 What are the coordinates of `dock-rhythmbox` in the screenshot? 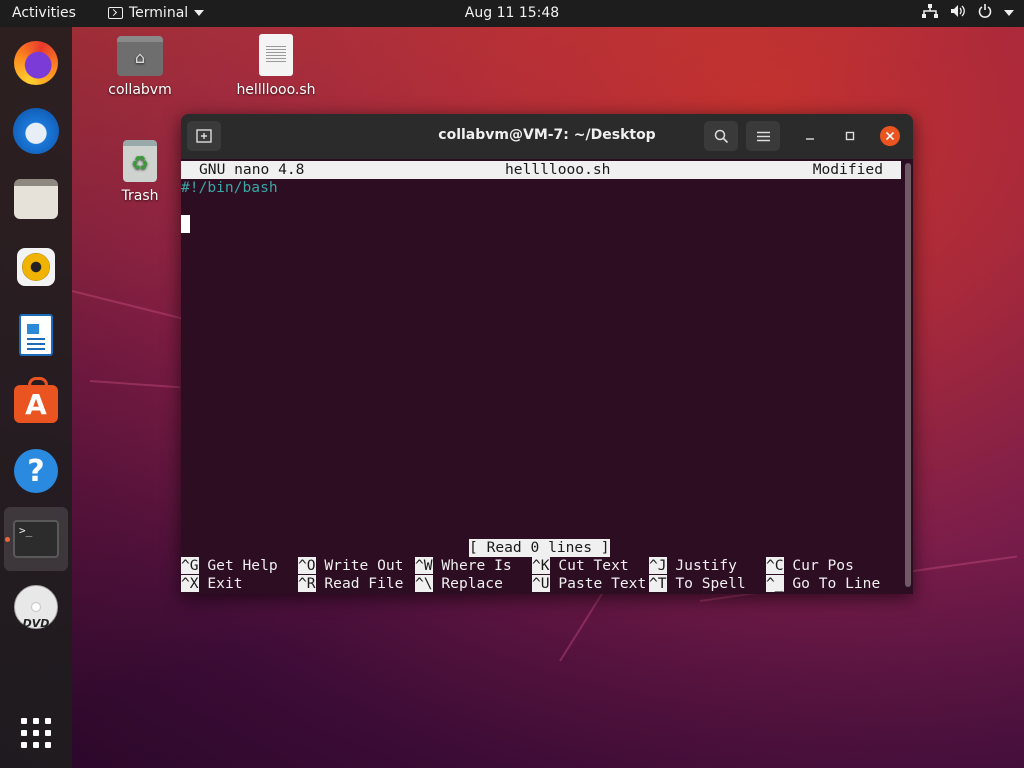 It's located at (36, 267).